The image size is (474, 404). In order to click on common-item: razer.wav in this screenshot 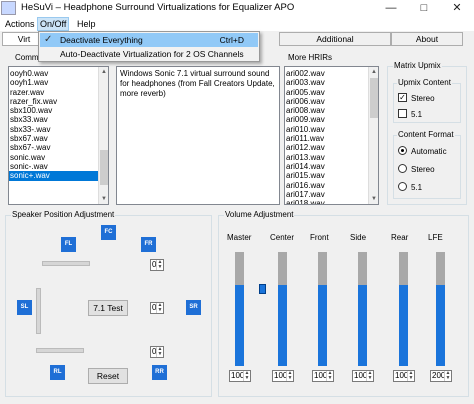, I will do `click(58, 92)`.